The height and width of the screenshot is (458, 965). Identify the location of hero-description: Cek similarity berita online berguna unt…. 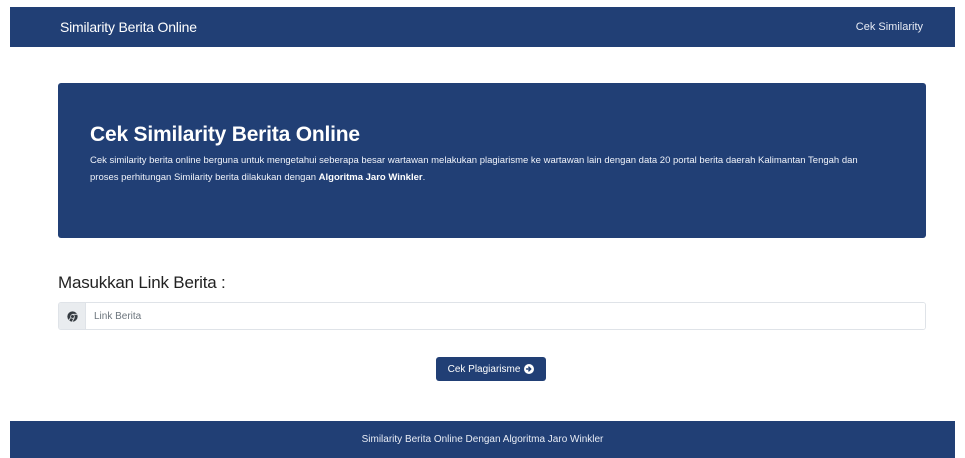
(480, 169).